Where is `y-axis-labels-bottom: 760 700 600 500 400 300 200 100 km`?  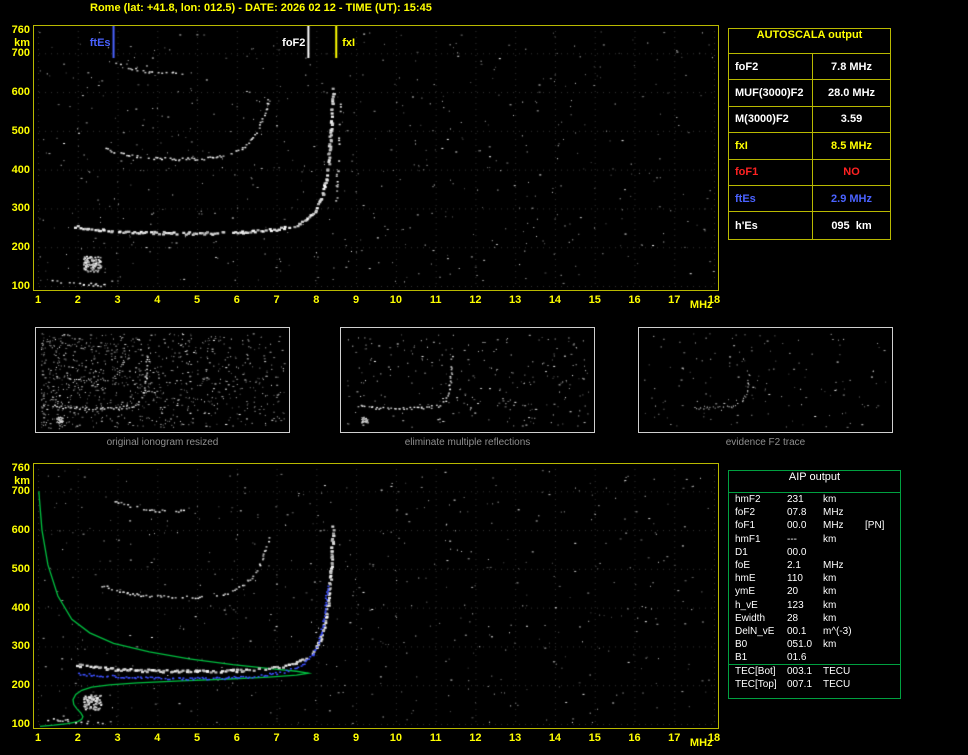
y-axis-labels-bottom: 760 700 600 500 400 300 200 100 km is located at coordinates (16, 596).